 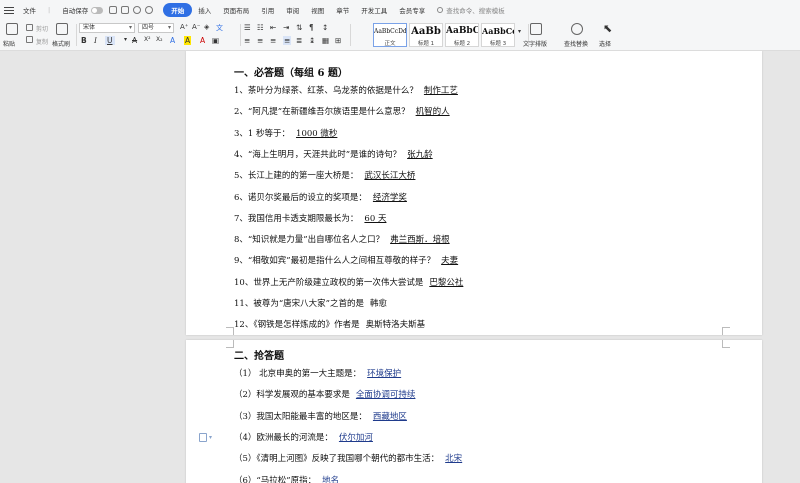 What do you see at coordinates (325, 40) in the screenshot?
I see `shading-icon: ▦` at bounding box center [325, 40].